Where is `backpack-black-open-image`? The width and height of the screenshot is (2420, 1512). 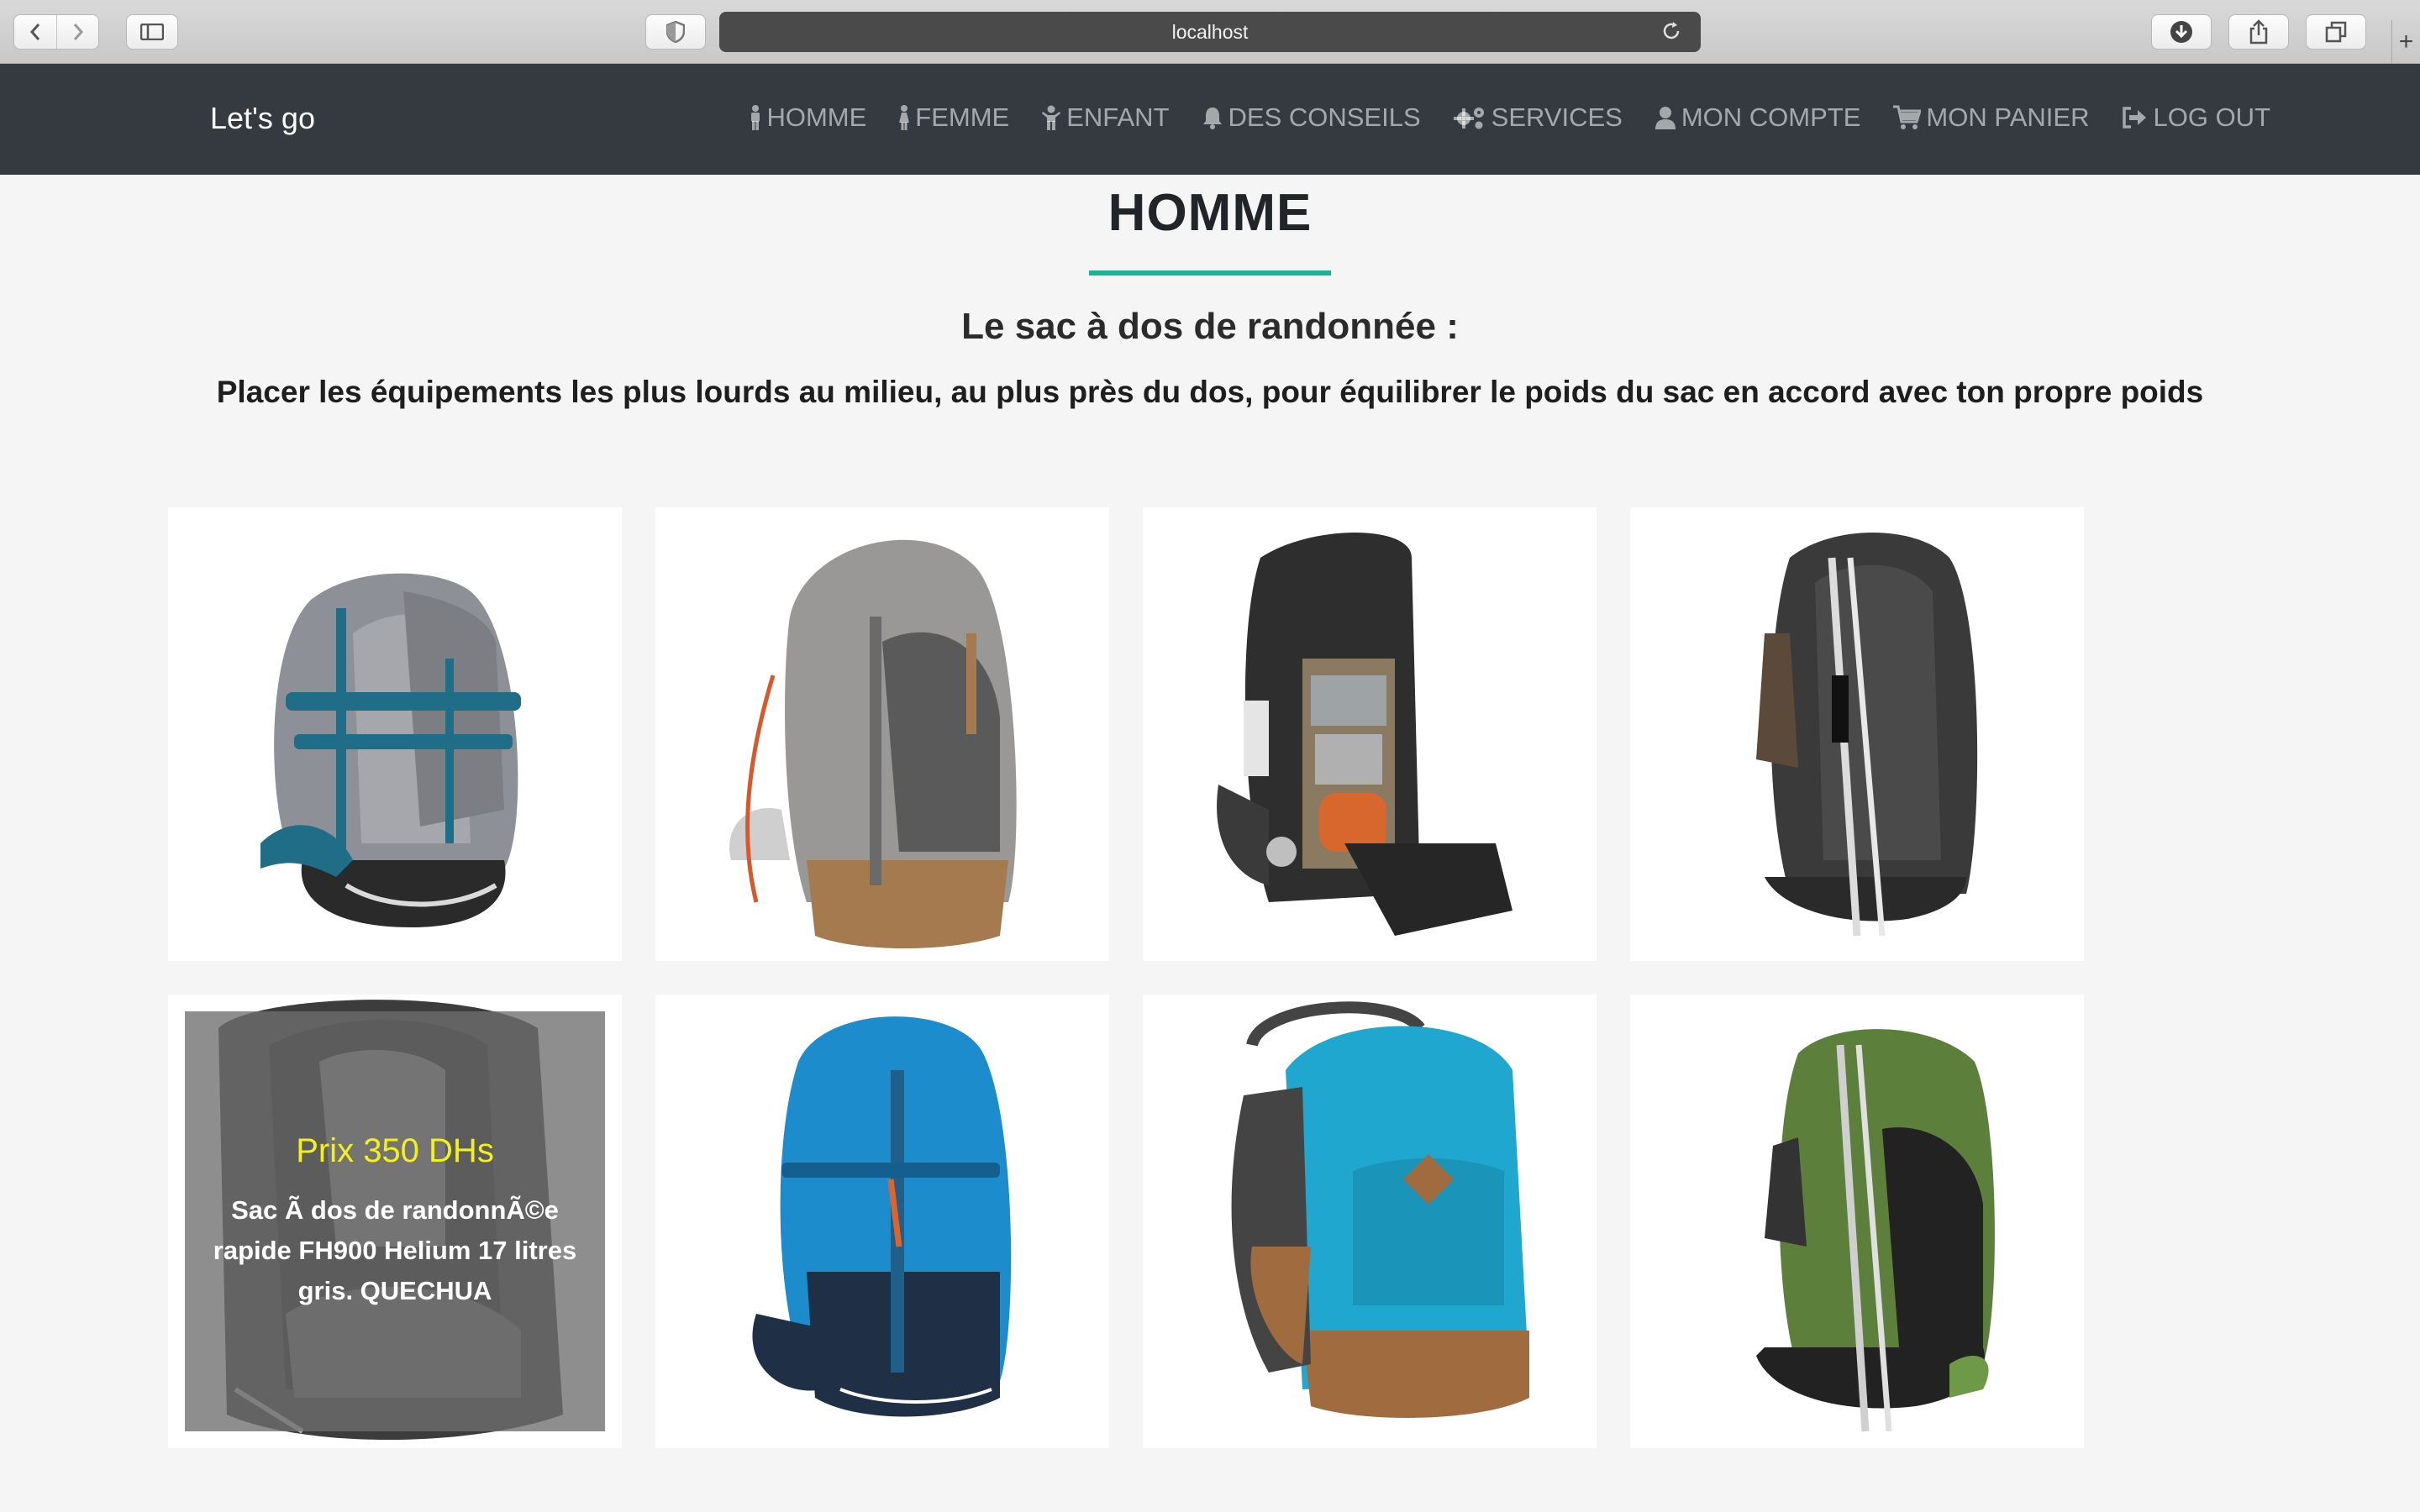
backpack-black-open-image is located at coordinates (1364, 734).